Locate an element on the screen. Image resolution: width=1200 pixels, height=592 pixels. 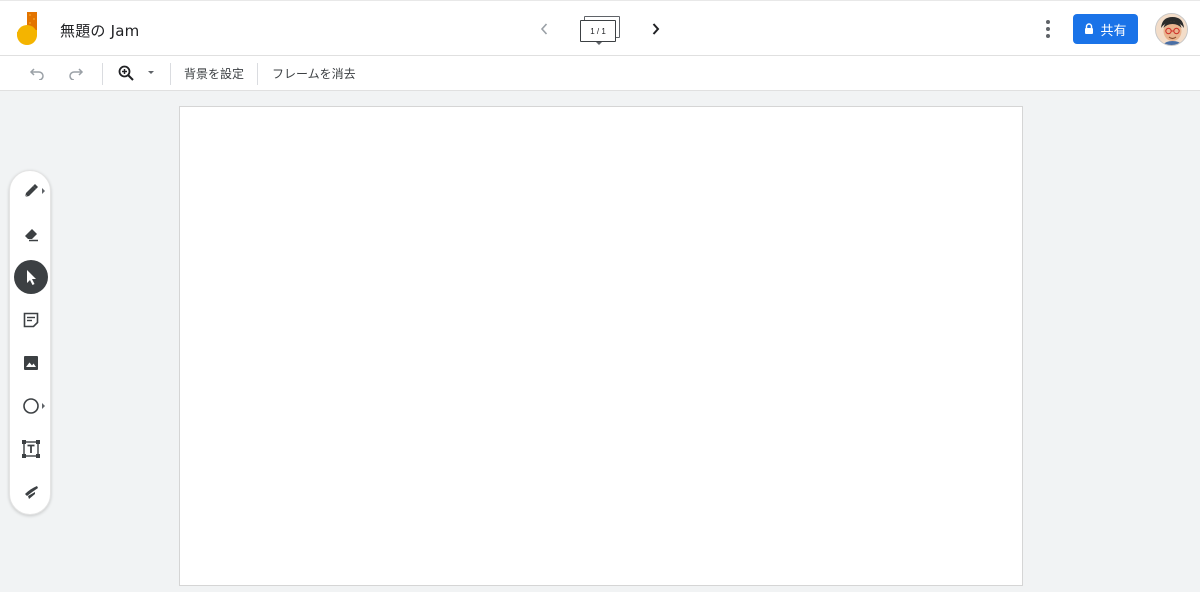
cursor-arrow-icon is located at coordinates (31, 277).